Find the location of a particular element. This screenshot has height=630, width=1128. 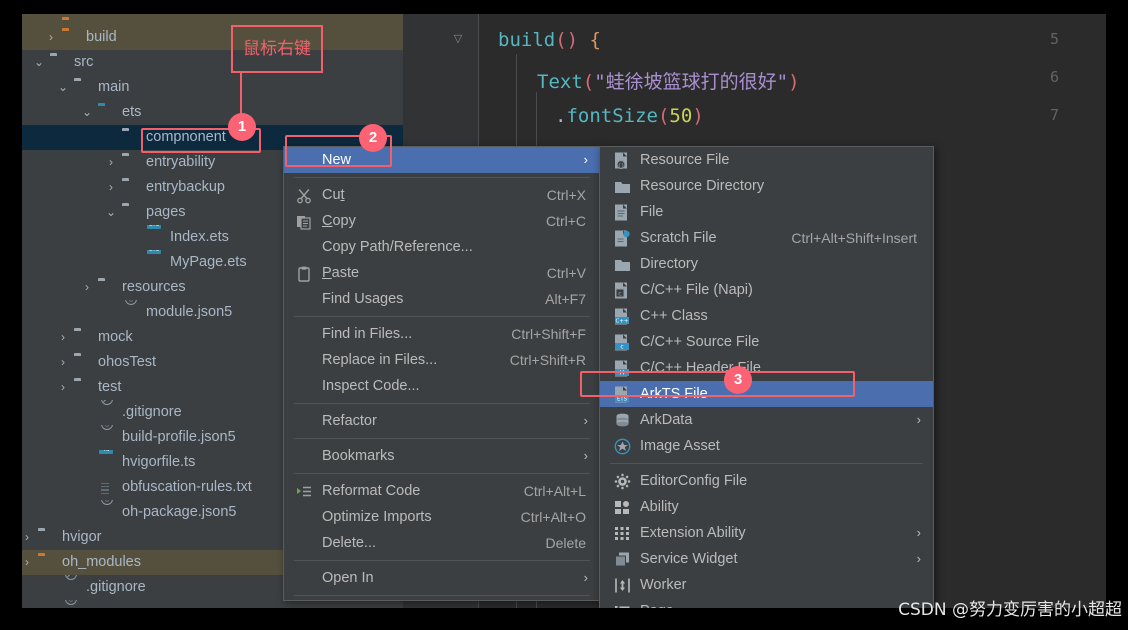

menu-separator is located at coordinates (442, 595).